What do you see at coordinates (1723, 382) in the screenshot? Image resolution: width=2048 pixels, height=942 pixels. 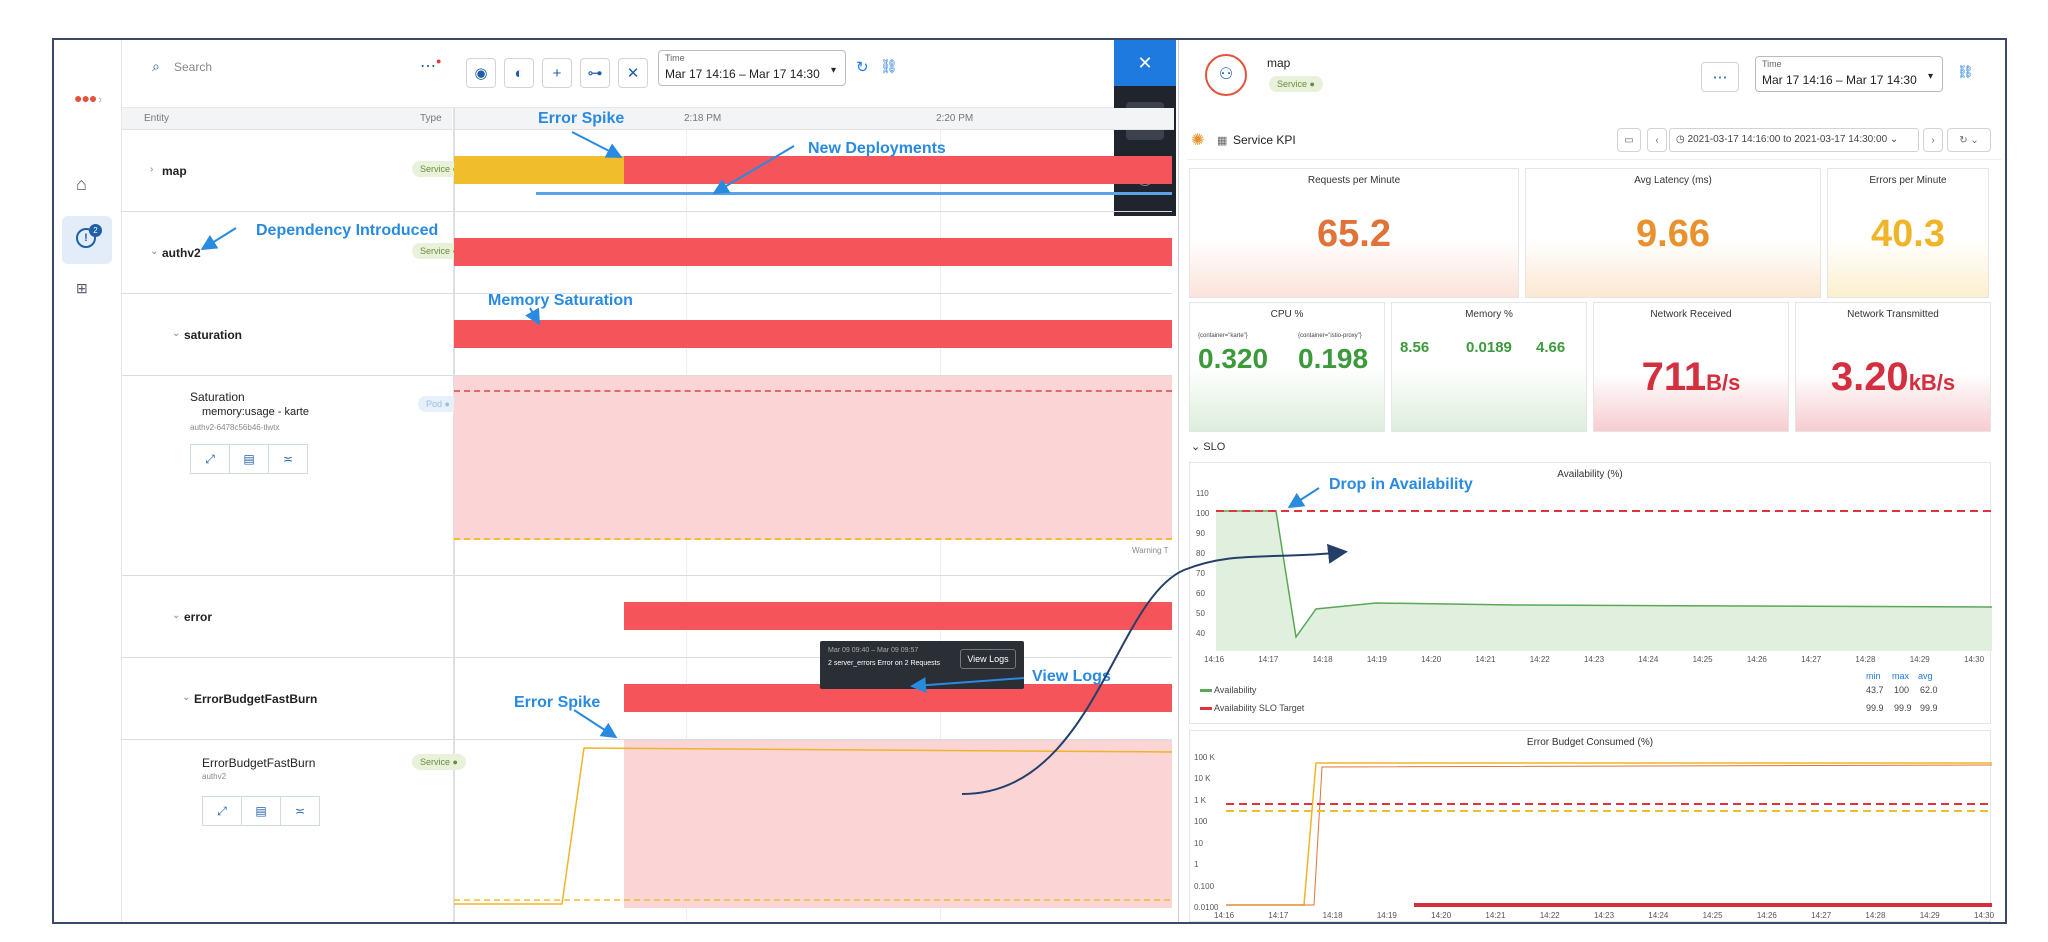 I see `stat-unit: B/s` at bounding box center [1723, 382].